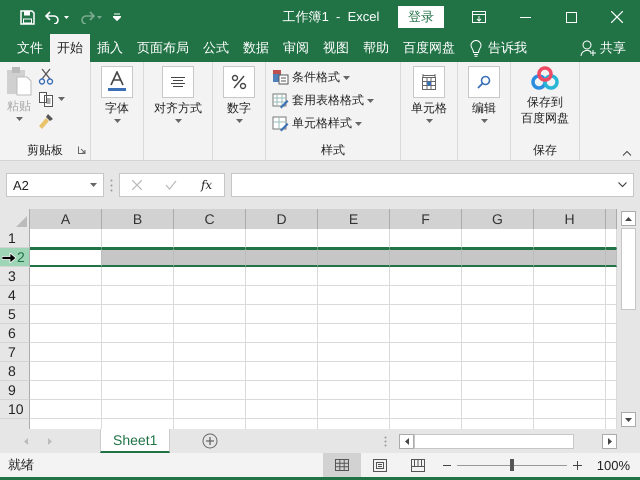 This screenshot has width=640, height=480. Describe the element at coordinates (406, 441) in the screenshot. I see `scroll-left-icon` at that location.